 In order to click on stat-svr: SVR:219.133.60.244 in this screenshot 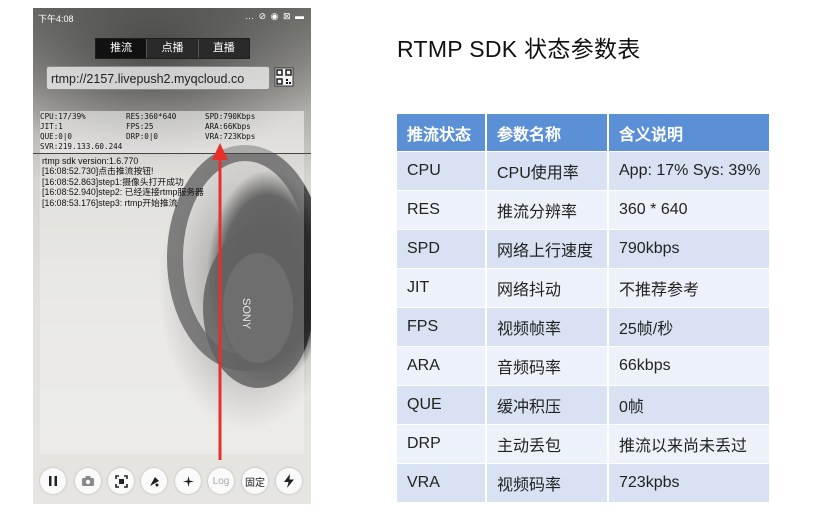, I will do `click(81, 146)`.